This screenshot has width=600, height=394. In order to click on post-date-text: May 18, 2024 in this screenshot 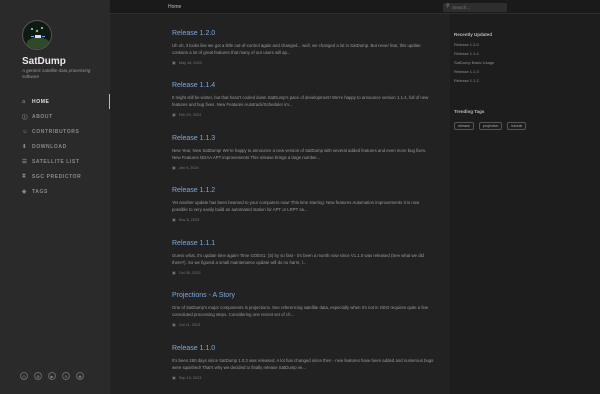, I will do `click(190, 62)`.